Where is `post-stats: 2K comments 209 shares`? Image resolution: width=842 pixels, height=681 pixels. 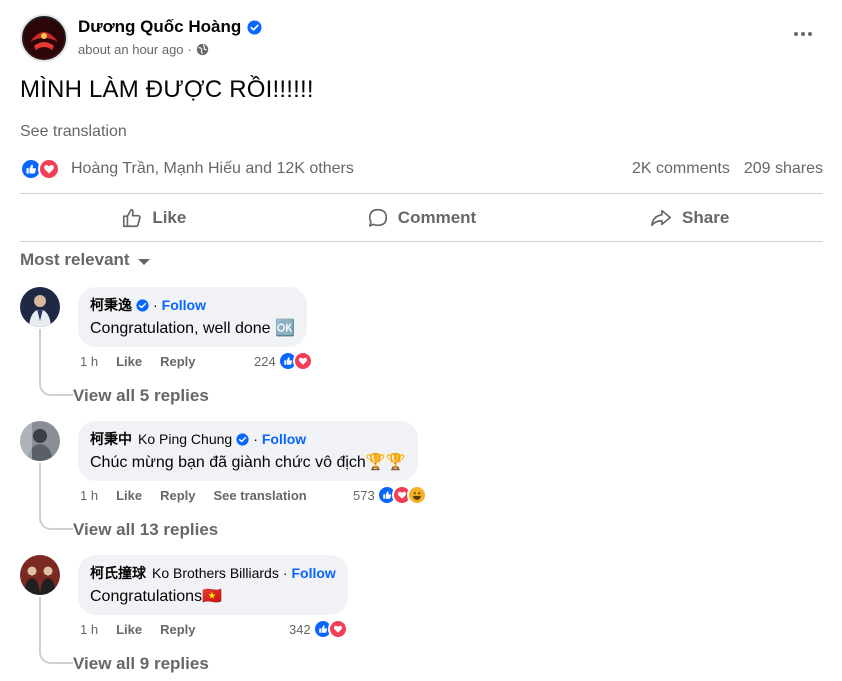 post-stats: 2K comments 209 shares is located at coordinates (727, 169).